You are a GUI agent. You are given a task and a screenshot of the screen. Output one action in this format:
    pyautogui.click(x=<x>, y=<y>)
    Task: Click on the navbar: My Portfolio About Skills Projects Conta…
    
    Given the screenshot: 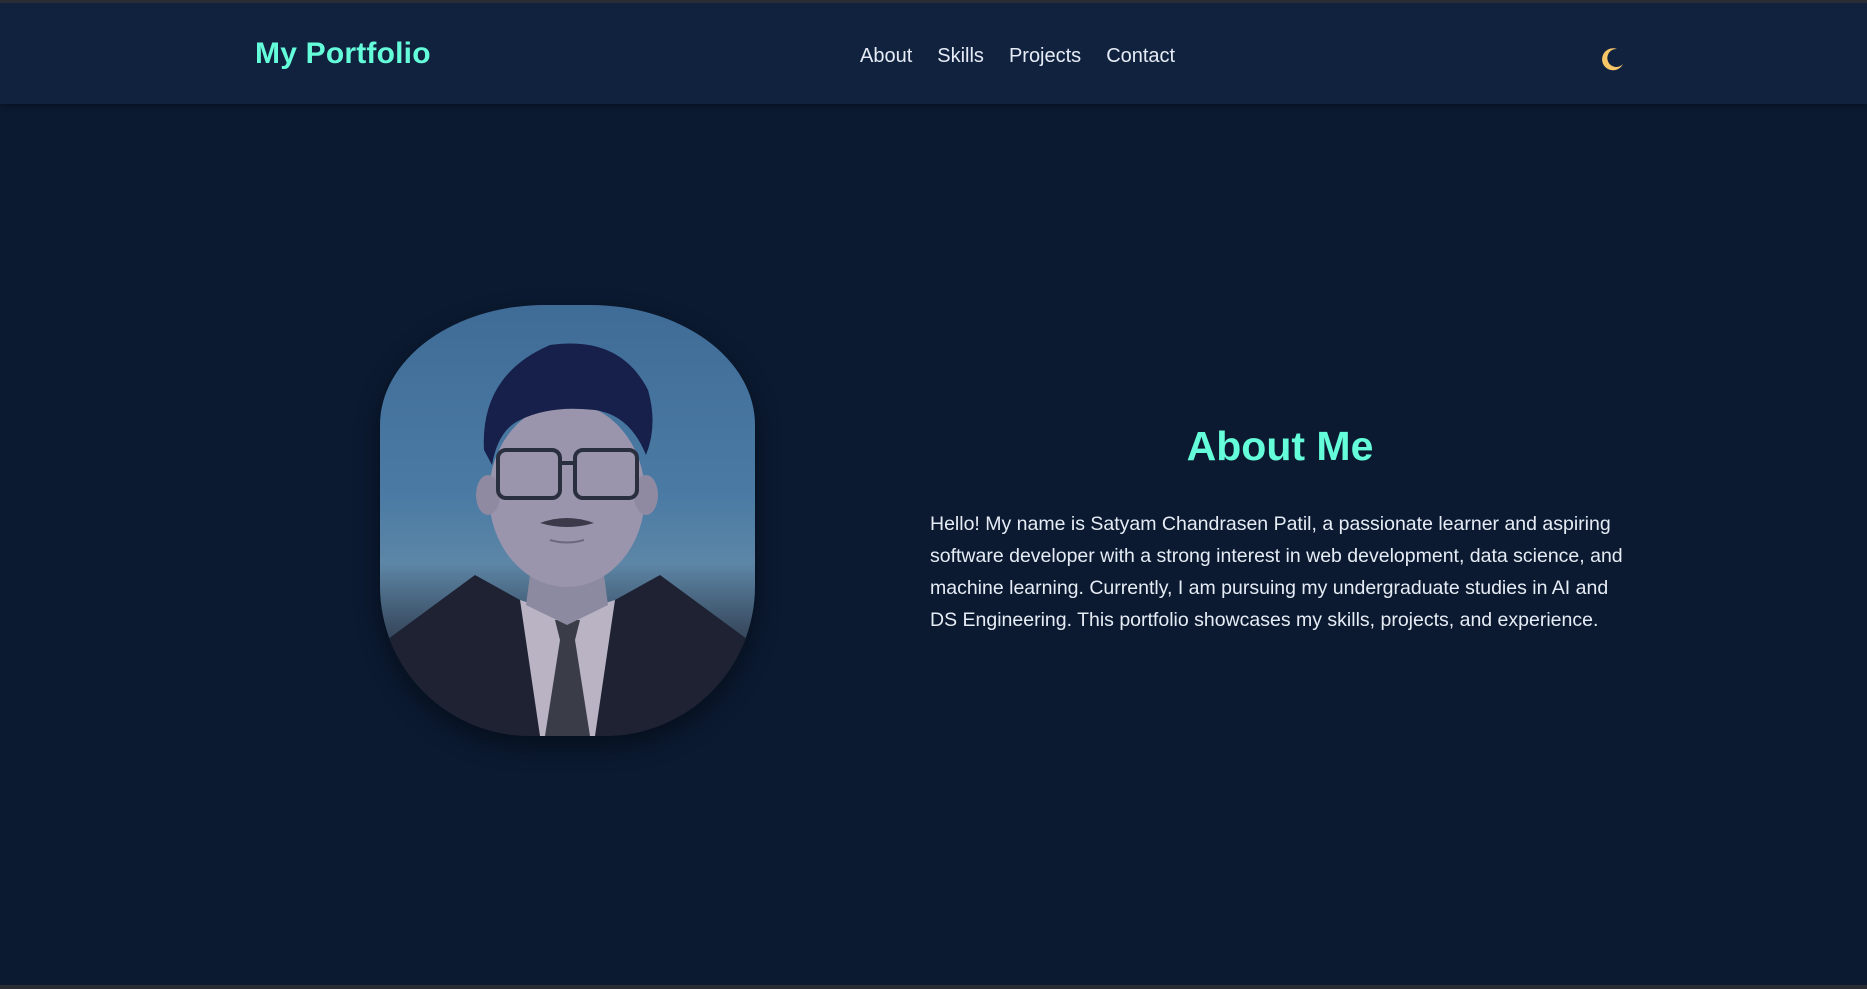 What is the action you would take?
    pyautogui.click(x=933, y=53)
    